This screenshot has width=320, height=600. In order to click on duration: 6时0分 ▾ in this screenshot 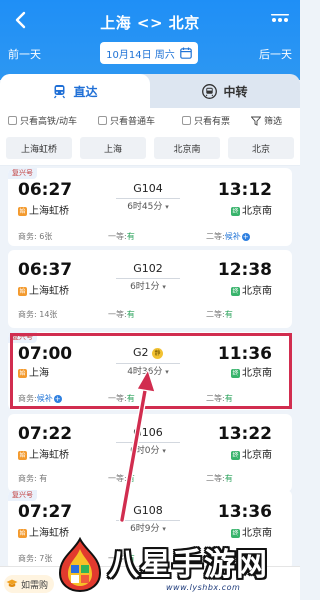, I will do `click(148, 449)`.